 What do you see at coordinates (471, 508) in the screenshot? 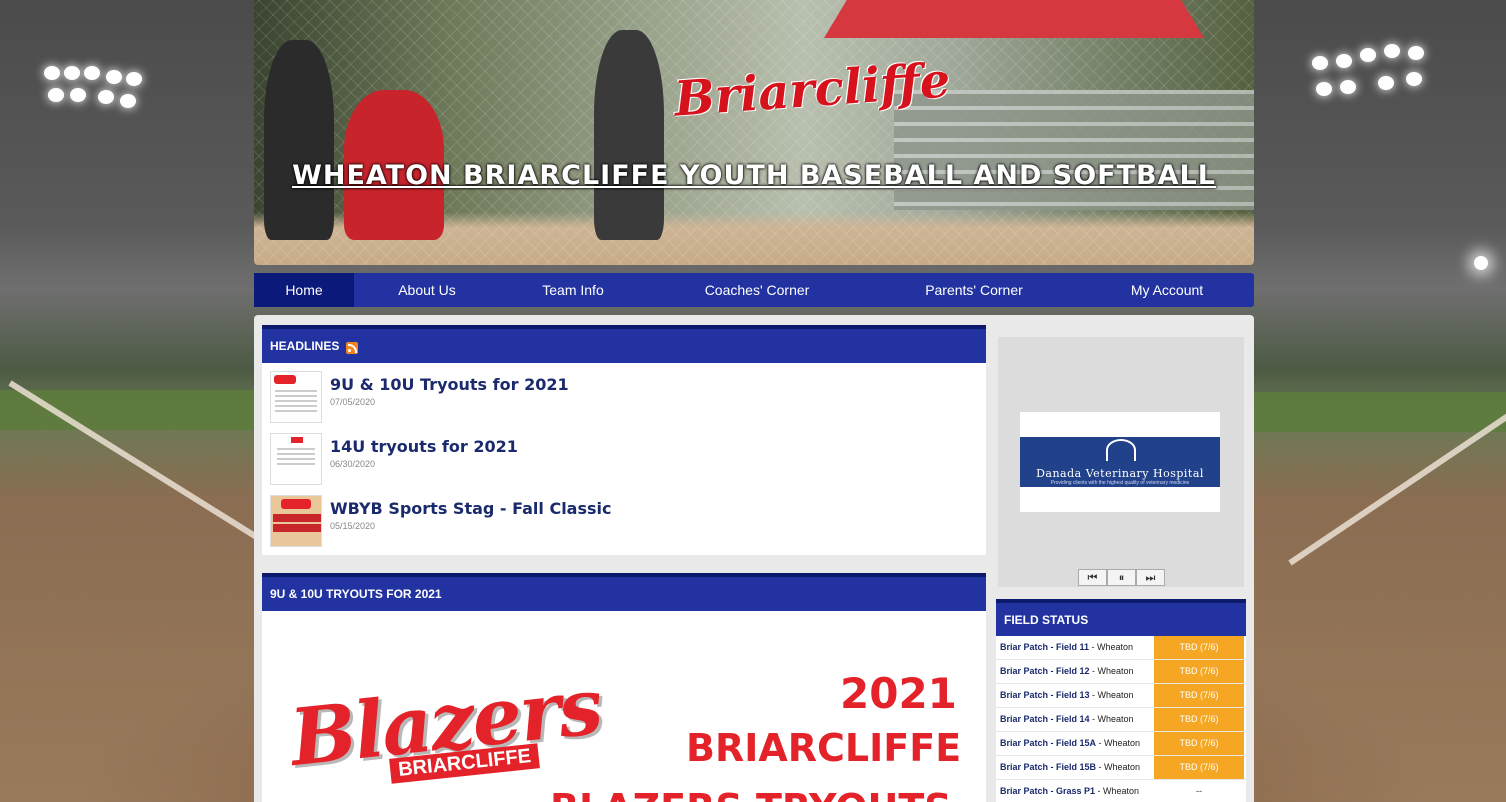
I see `headline-link: WBYB Sports Stag - Fall Classic` at bounding box center [471, 508].